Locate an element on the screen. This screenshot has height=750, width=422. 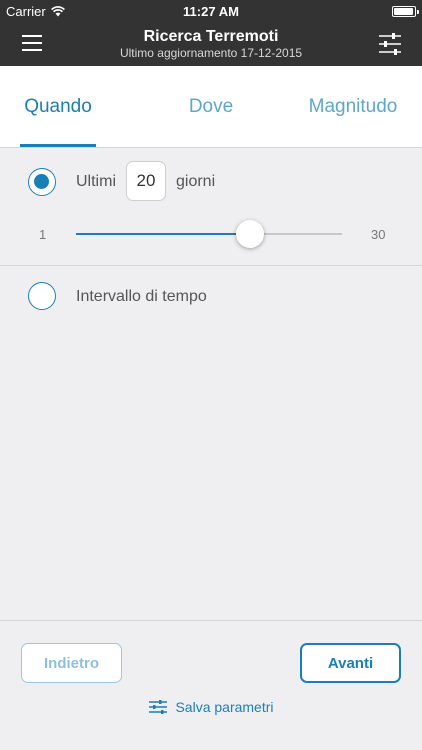
last-update-subtitle: Ultimo aggiornamento 17-12-2015 is located at coordinates (211, 53).